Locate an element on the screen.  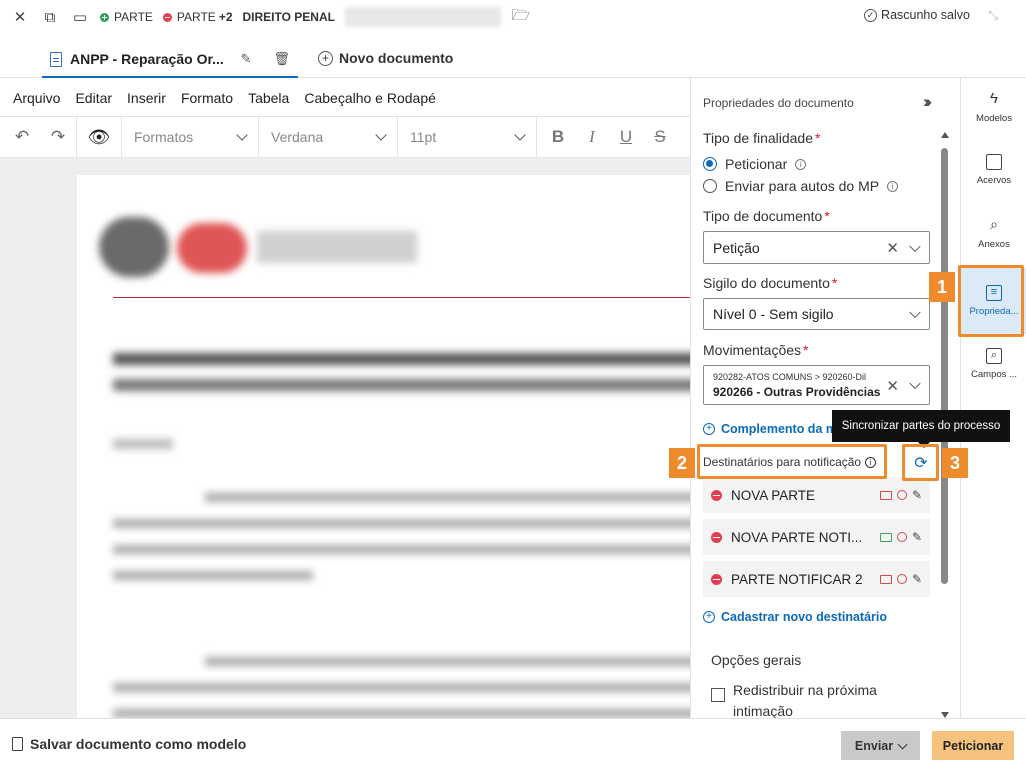
formats-select: Formatos is located at coordinates (190, 137).